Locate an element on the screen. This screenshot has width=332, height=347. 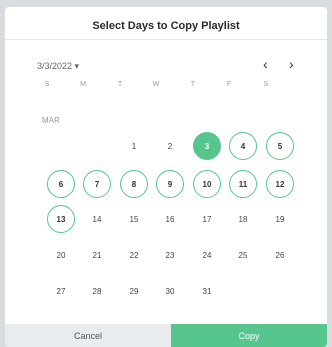
calendar-day-29: 29 is located at coordinates (134, 291).